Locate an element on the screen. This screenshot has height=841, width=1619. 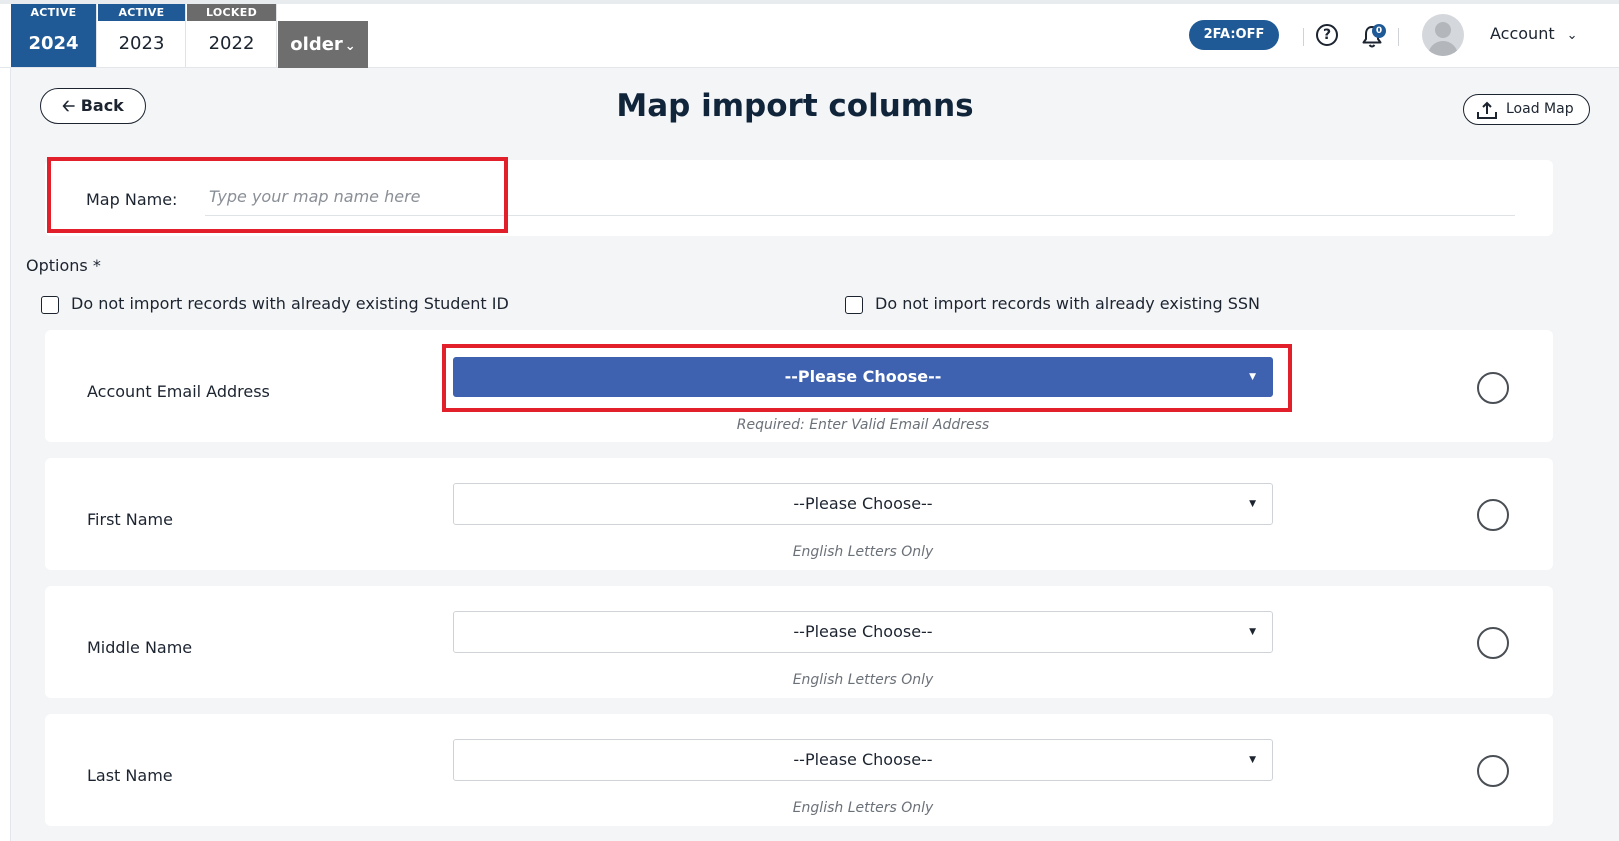
year-tab-2023: ACTIVE 2023 is located at coordinates (142, 35).